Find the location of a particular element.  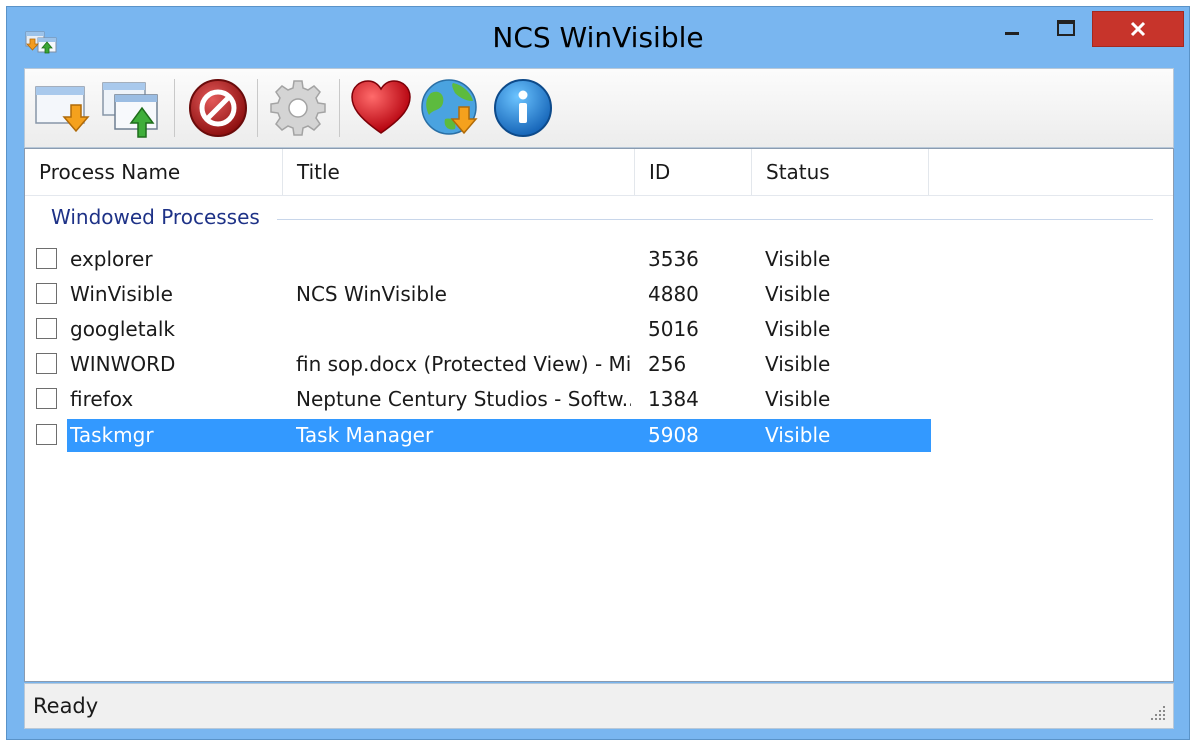

process-name: firefox is located at coordinates (102, 399).